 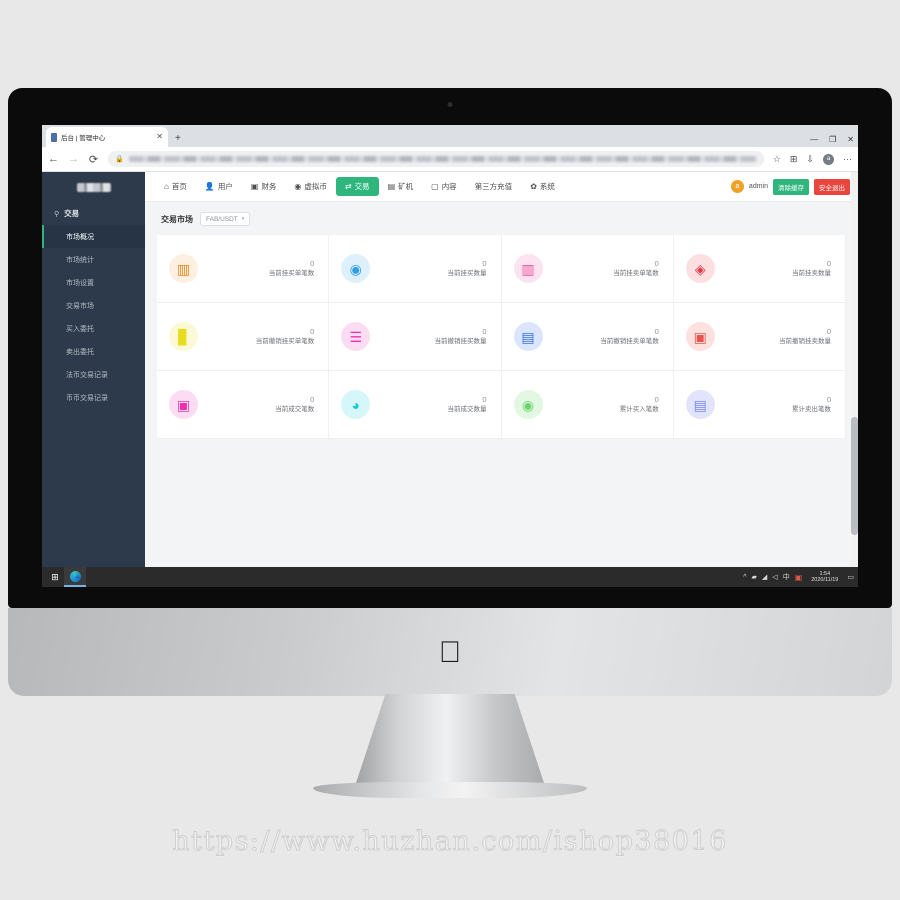 I want to click on url-text-blurred, so click(x=442, y=159).